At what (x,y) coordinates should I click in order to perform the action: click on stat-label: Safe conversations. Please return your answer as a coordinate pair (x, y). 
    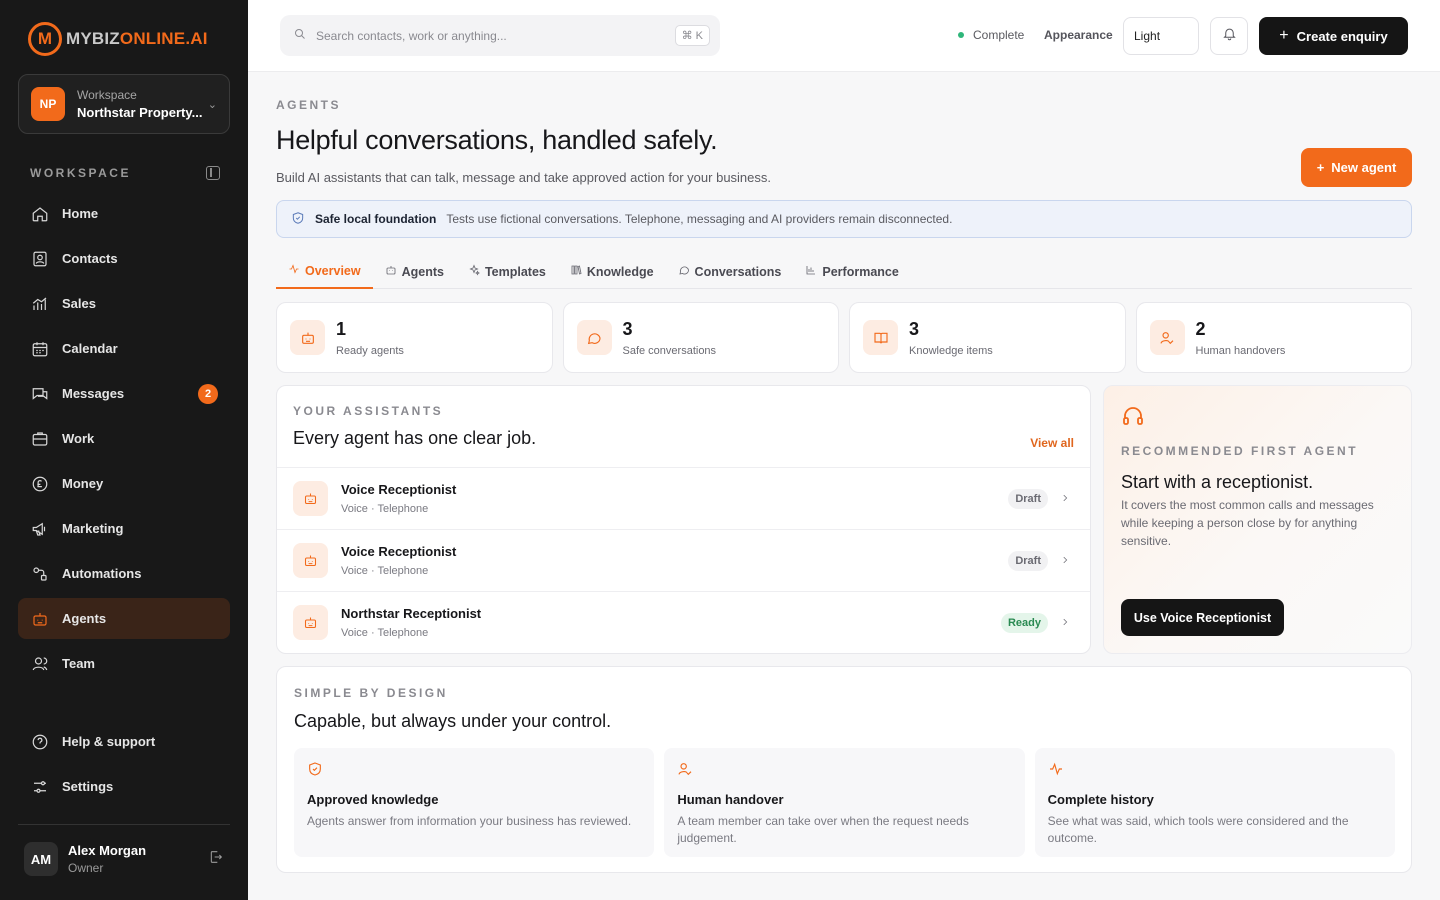
    Looking at the image, I should click on (669, 350).